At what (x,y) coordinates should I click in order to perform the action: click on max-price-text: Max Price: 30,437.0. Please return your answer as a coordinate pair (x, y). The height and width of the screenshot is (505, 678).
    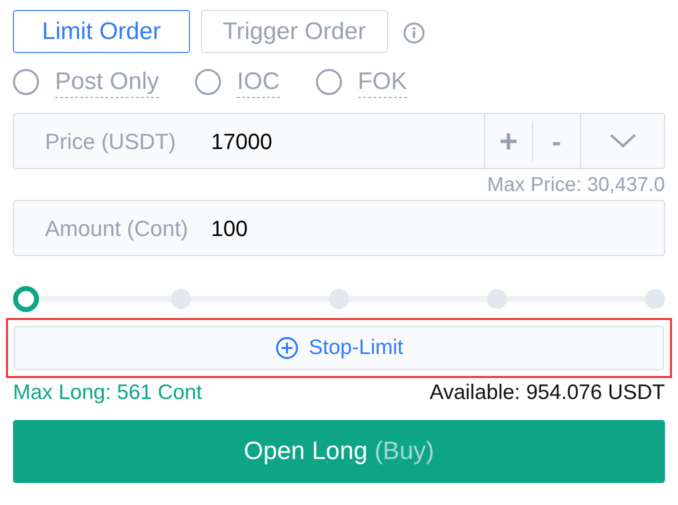
    Looking at the image, I should click on (576, 185).